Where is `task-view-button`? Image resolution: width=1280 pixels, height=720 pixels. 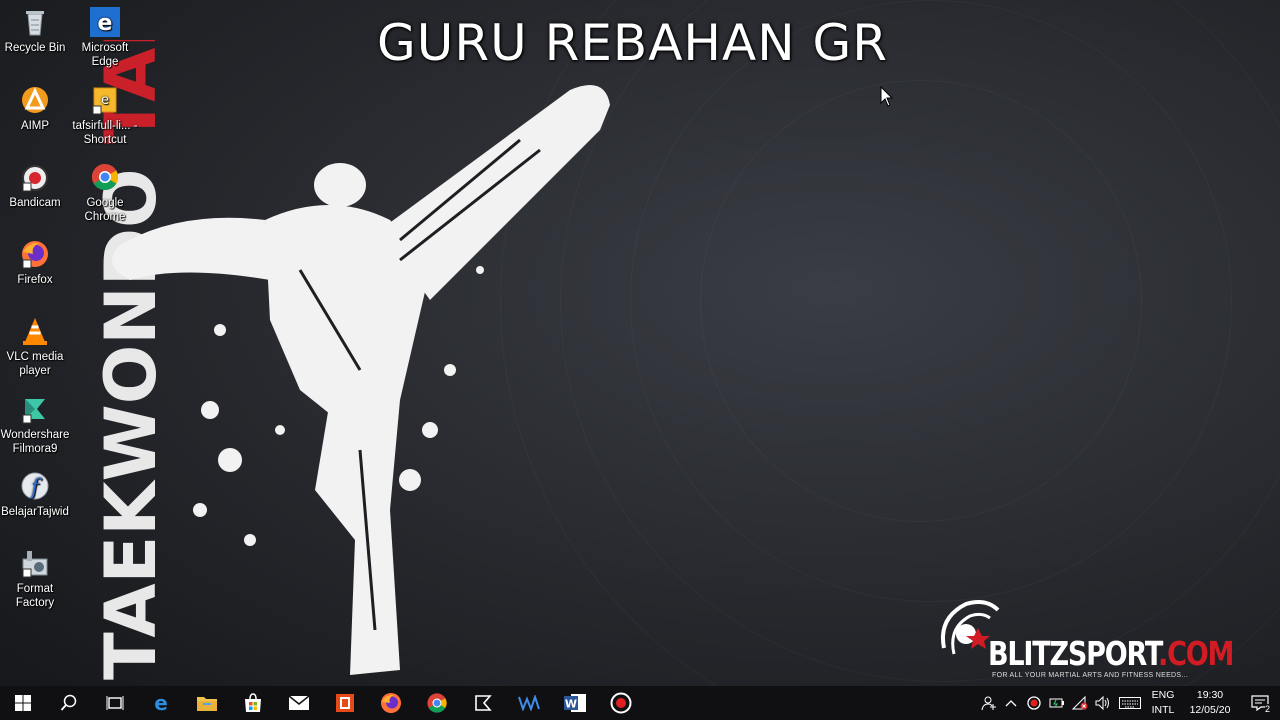
task-view-button is located at coordinates (115, 703).